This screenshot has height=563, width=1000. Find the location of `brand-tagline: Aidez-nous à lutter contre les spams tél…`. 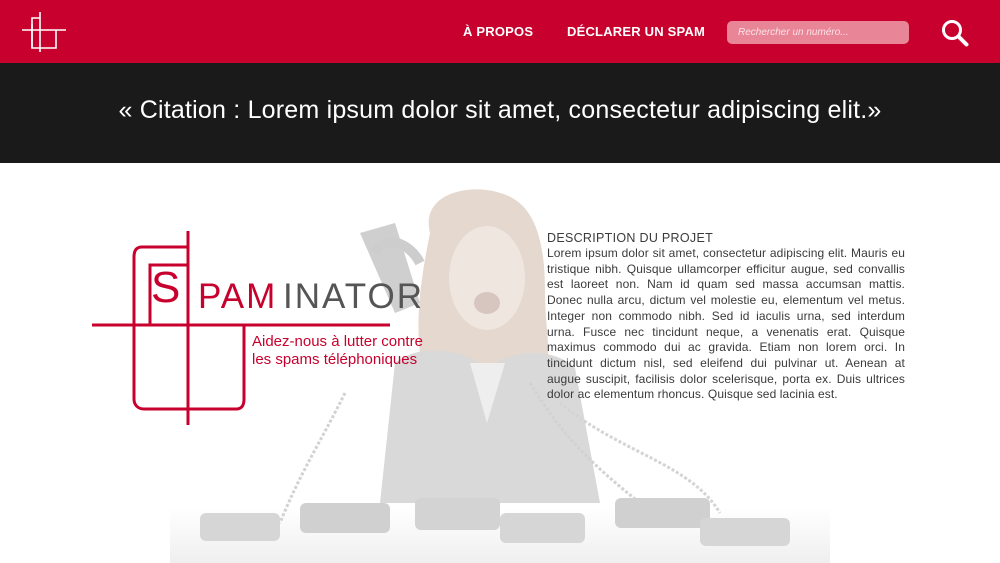

brand-tagline: Aidez-nous à lutter contre les spams tél… is located at coordinates (337, 351).